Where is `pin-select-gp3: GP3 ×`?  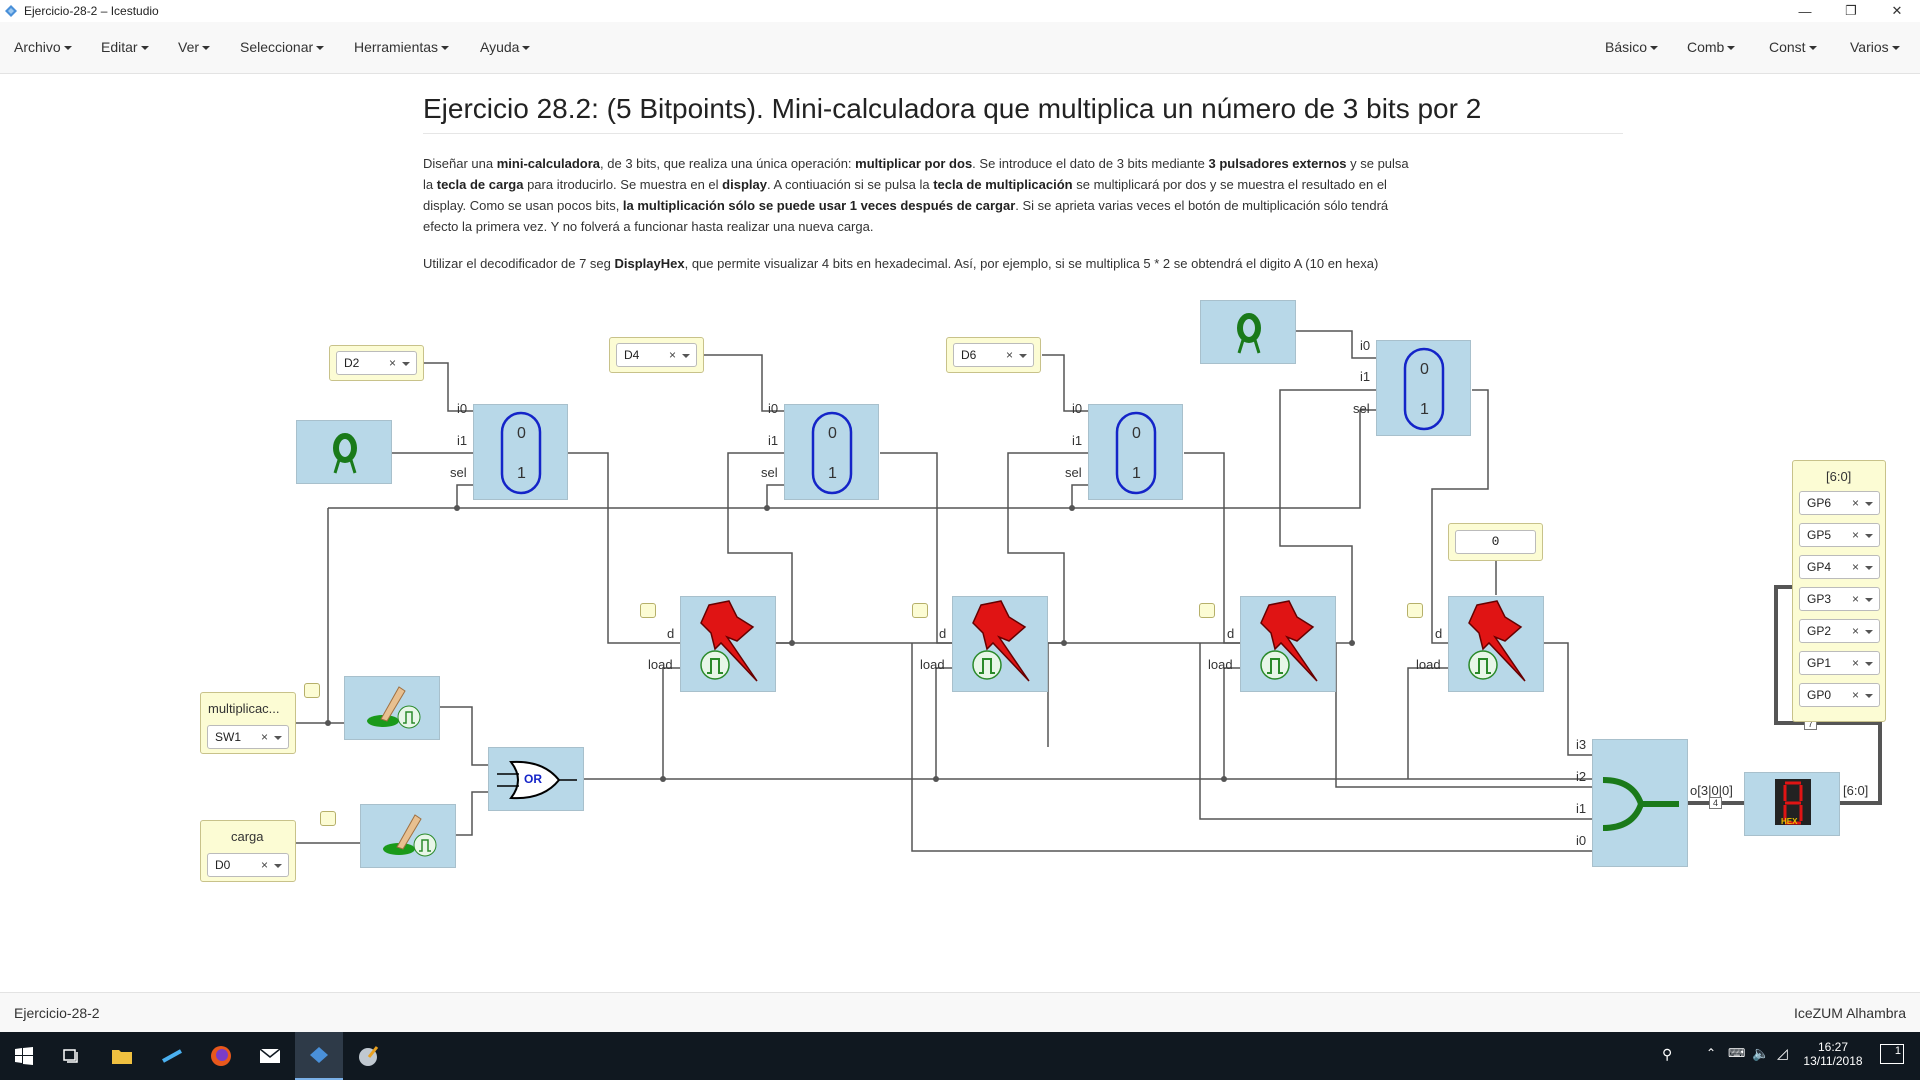
pin-select-gp3: GP3 × is located at coordinates (1839, 599).